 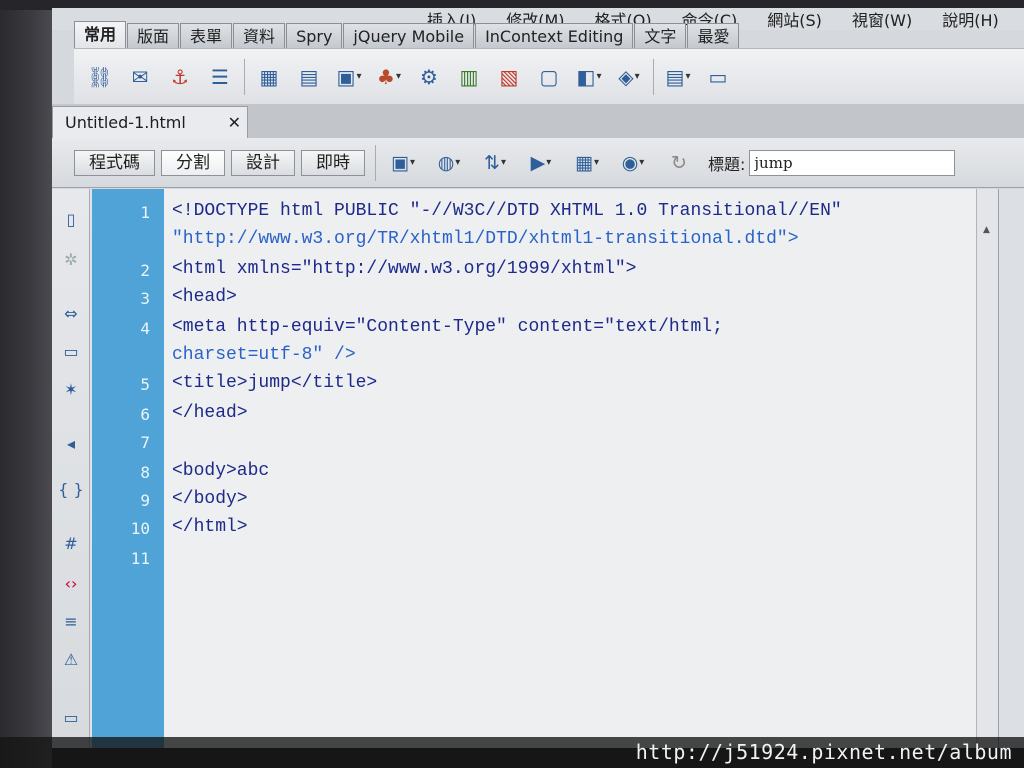 I want to click on tab-forms: 表單, so click(x=206, y=35).